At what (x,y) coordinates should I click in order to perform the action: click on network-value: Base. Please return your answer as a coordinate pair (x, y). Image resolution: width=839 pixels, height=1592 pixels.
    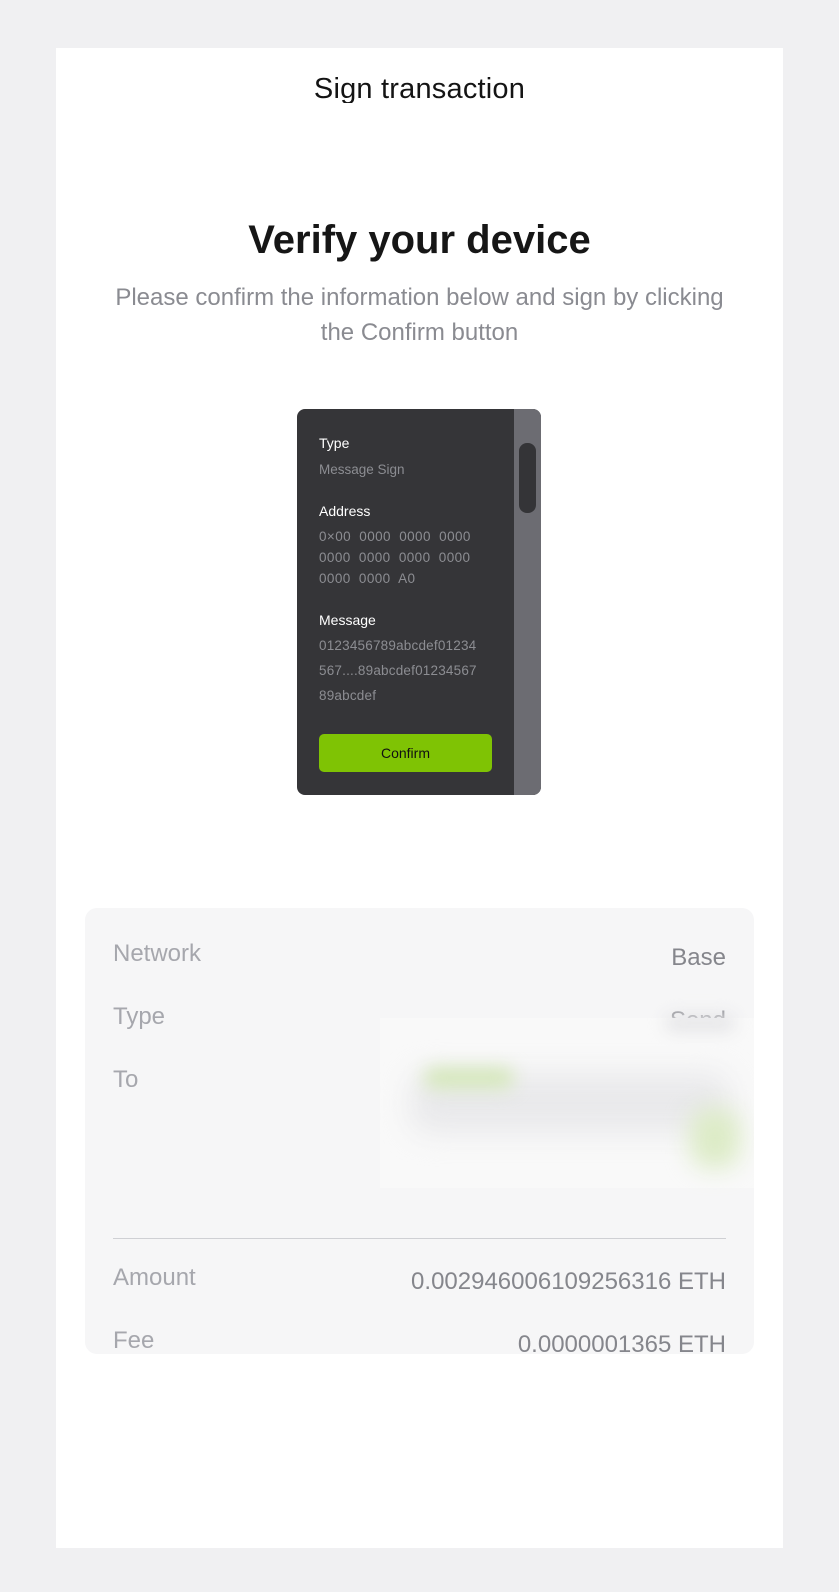
    Looking at the image, I should click on (698, 957).